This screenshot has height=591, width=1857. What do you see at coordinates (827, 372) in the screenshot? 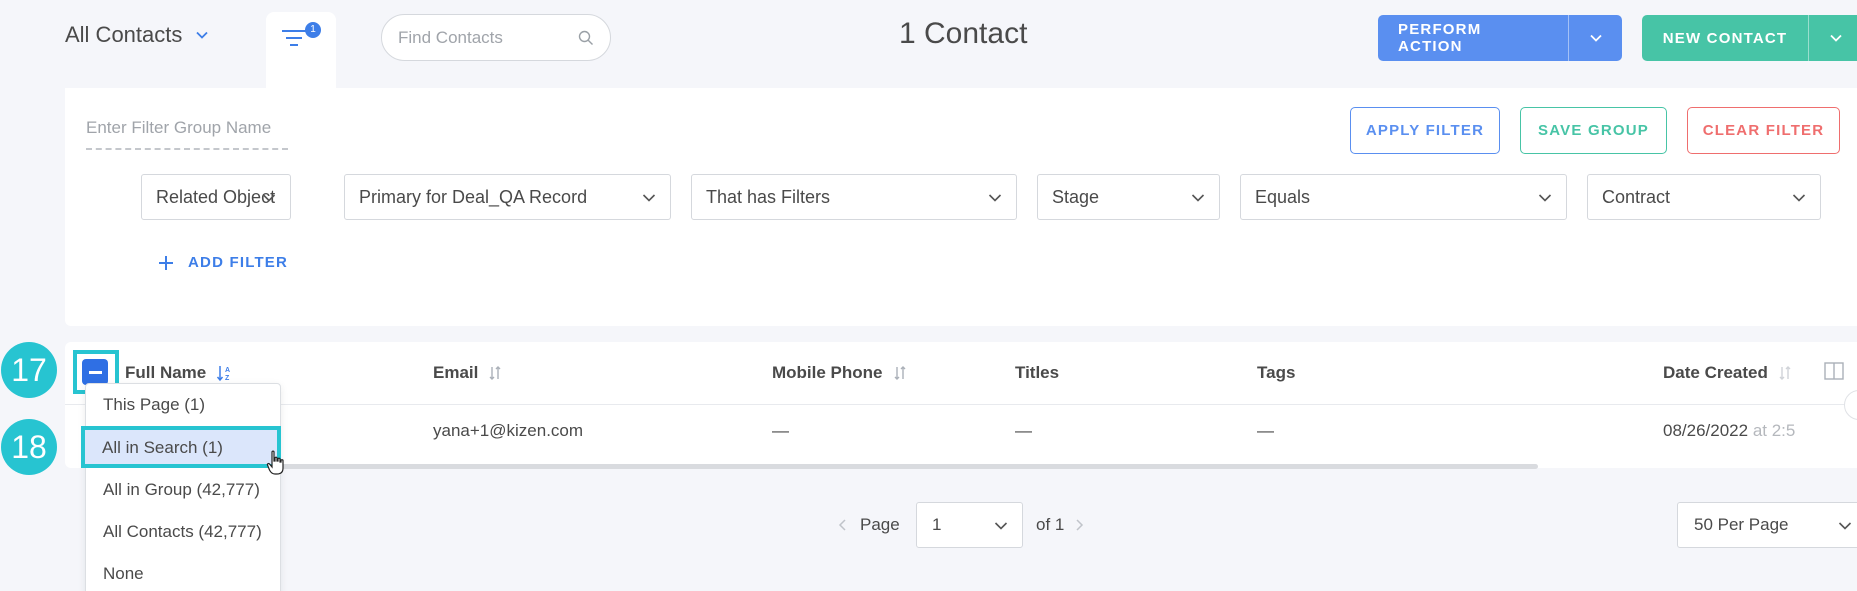
I see `column-label: Mobile Phone` at bounding box center [827, 372].